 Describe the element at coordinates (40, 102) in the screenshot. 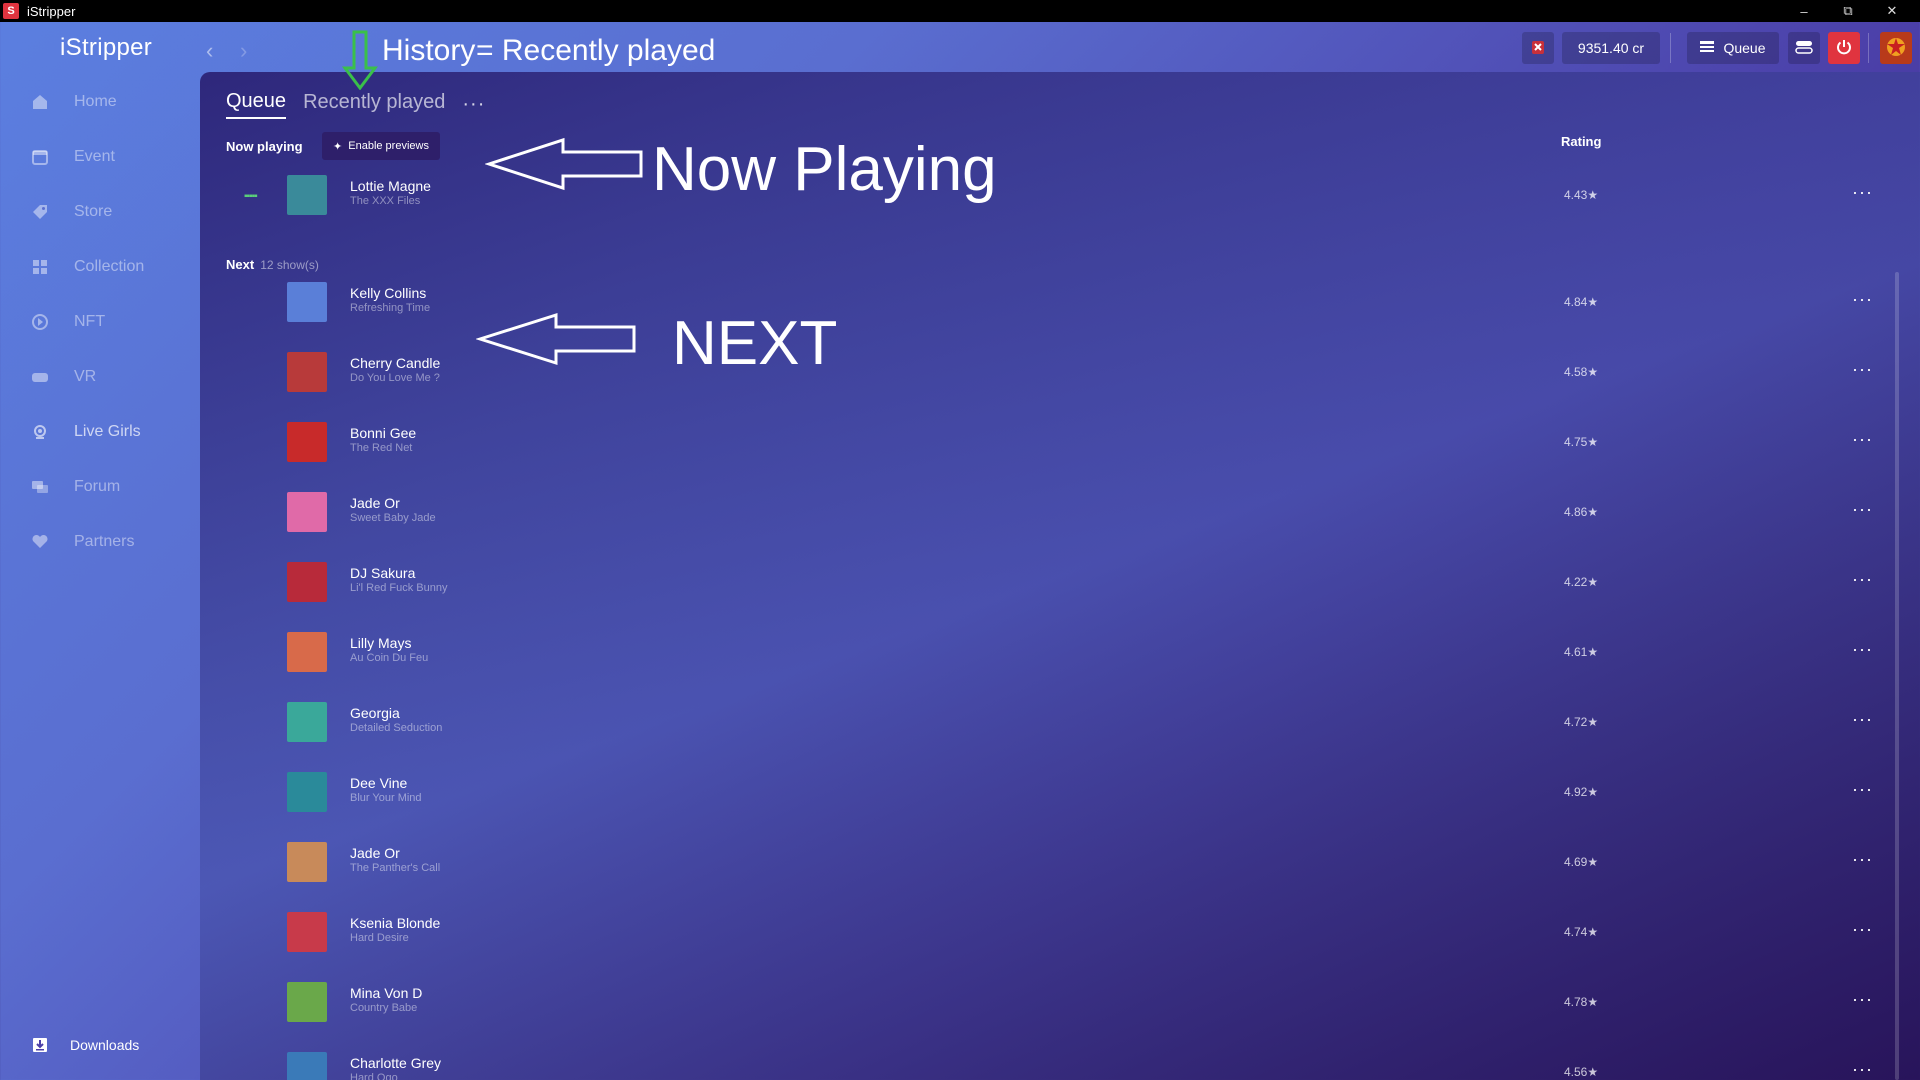

I see `home-icon` at that location.